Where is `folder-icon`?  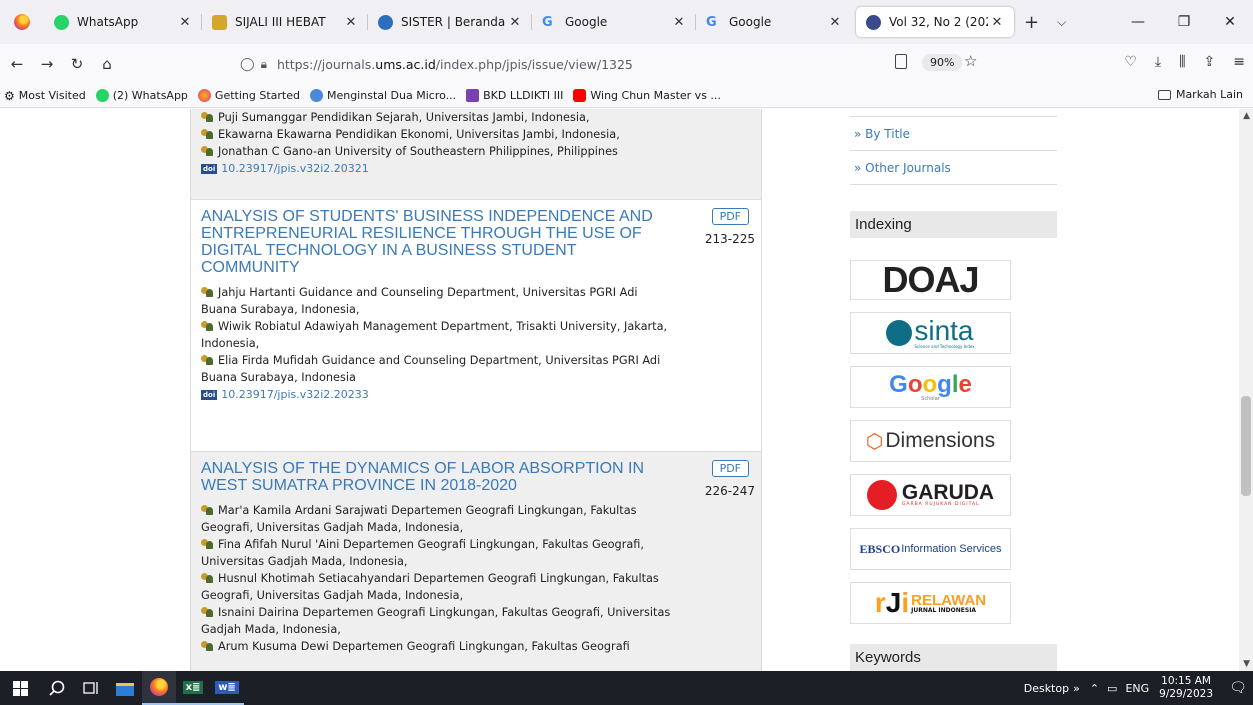 folder-icon is located at coordinates (125, 689).